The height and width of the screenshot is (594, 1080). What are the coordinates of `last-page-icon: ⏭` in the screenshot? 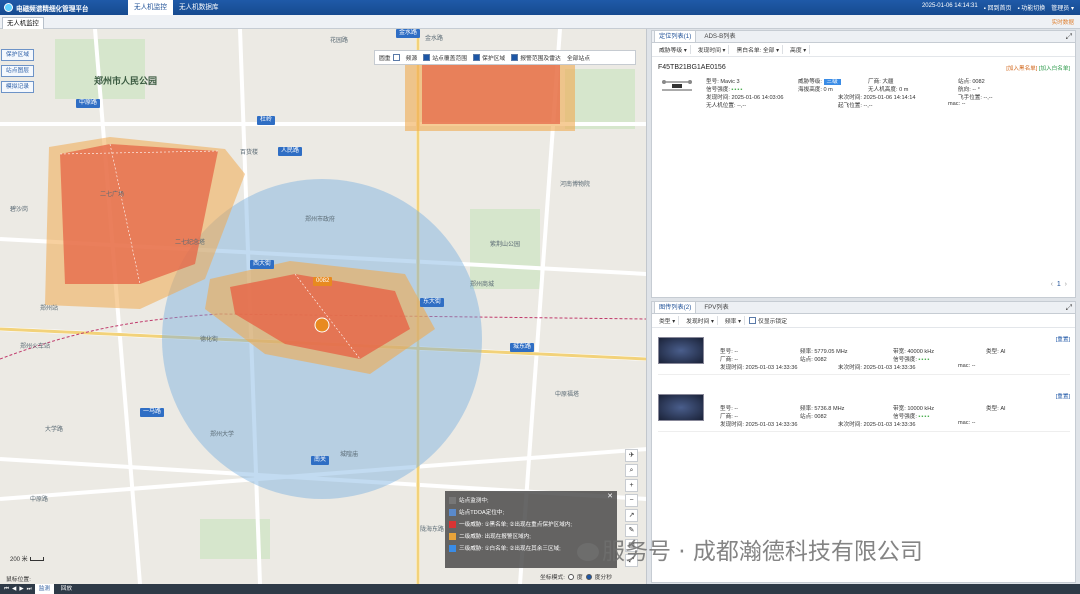 It's located at (29, 589).